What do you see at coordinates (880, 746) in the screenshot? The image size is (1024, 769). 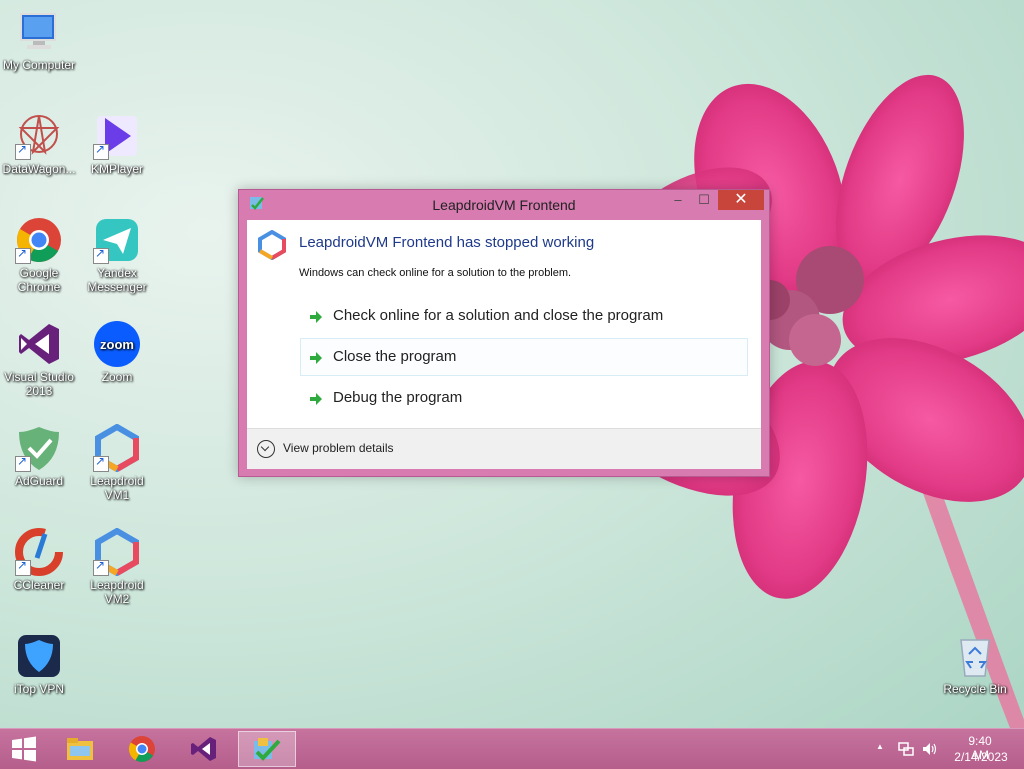 I see `tray-overflow-button: ▲` at bounding box center [880, 746].